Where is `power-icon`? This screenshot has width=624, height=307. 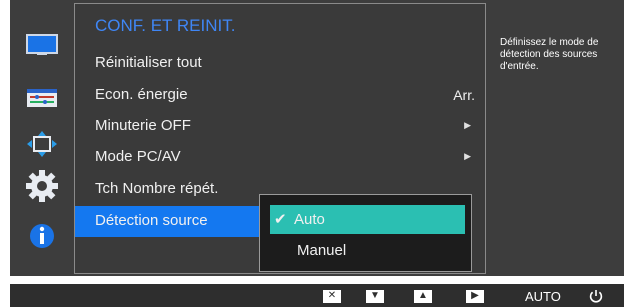
power-icon is located at coordinates (596, 296).